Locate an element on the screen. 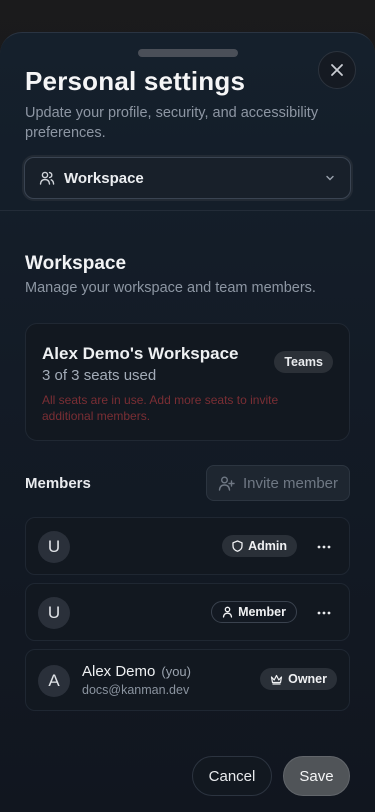 This screenshot has height=812, width=375. chevron-down-icon is located at coordinates (330, 178).